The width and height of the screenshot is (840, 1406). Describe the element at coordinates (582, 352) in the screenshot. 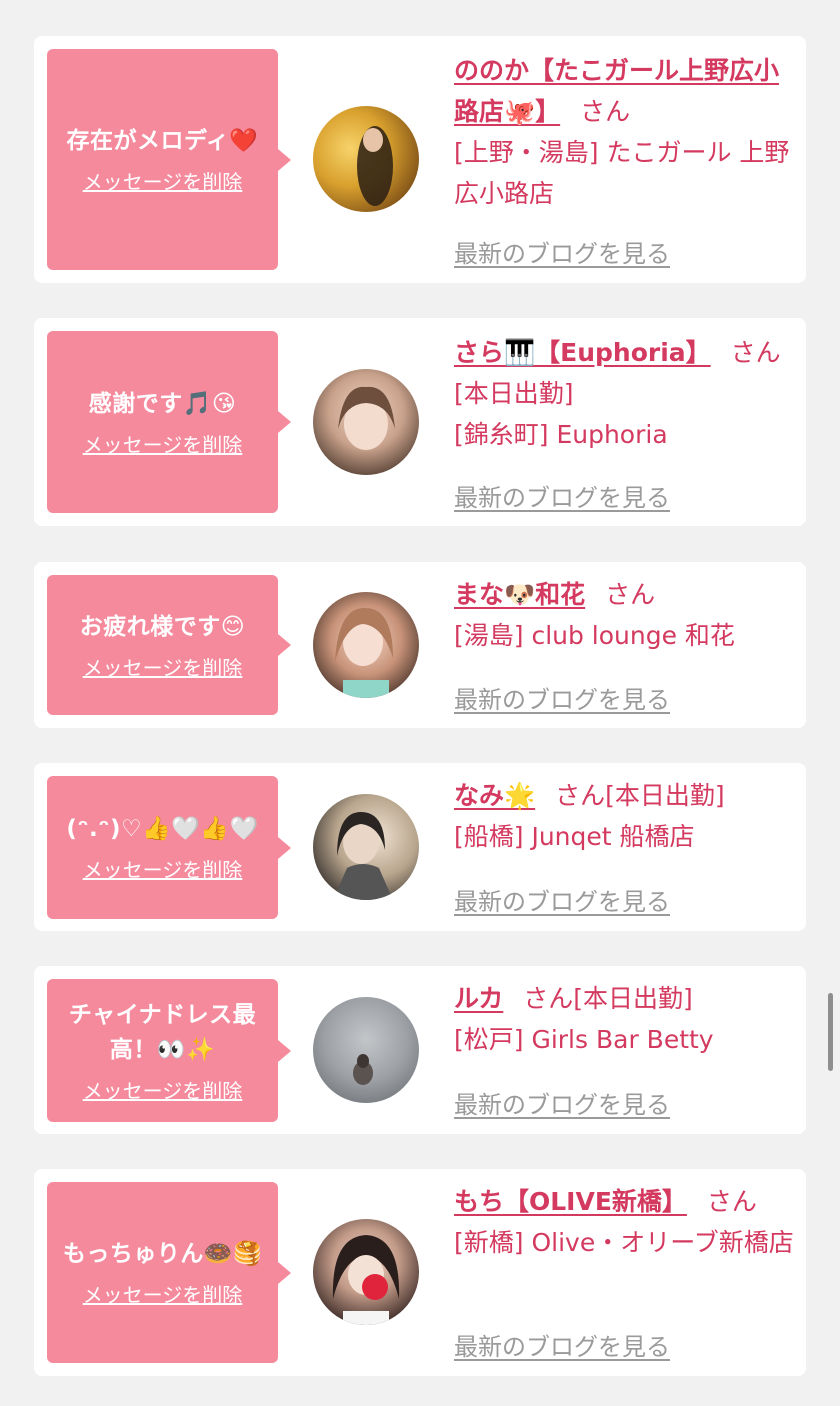

I see `cast-name-link: さら🎹【Euphoria】` at that location.